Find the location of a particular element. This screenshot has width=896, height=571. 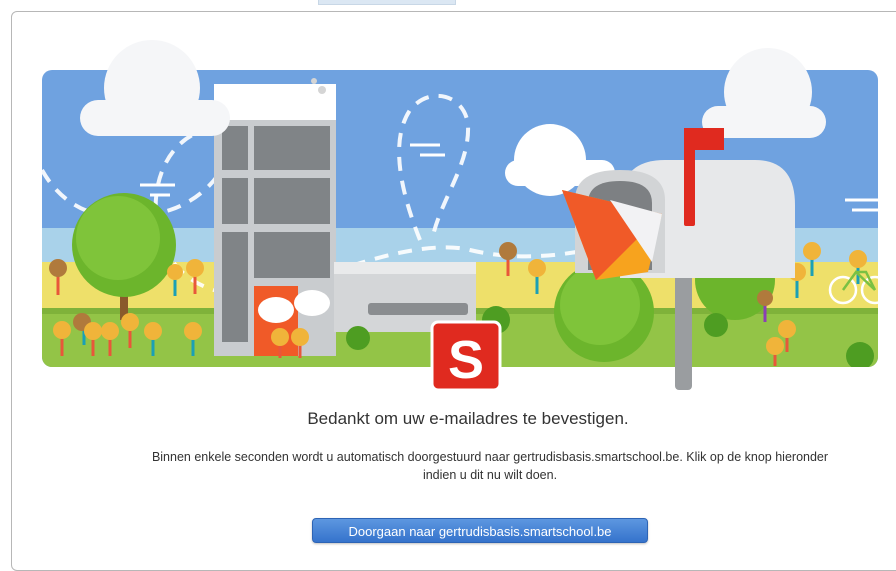

smartschool-logo-icon: S is located at coordinates (466, 356).